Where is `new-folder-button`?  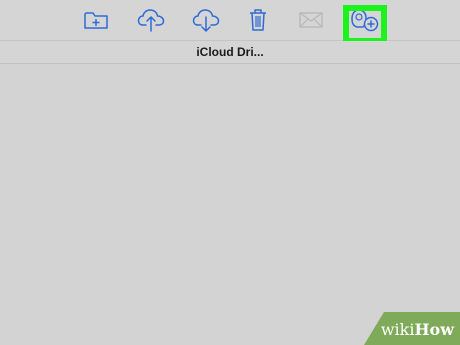 new-folder-button is located at coordinates (96, 20).